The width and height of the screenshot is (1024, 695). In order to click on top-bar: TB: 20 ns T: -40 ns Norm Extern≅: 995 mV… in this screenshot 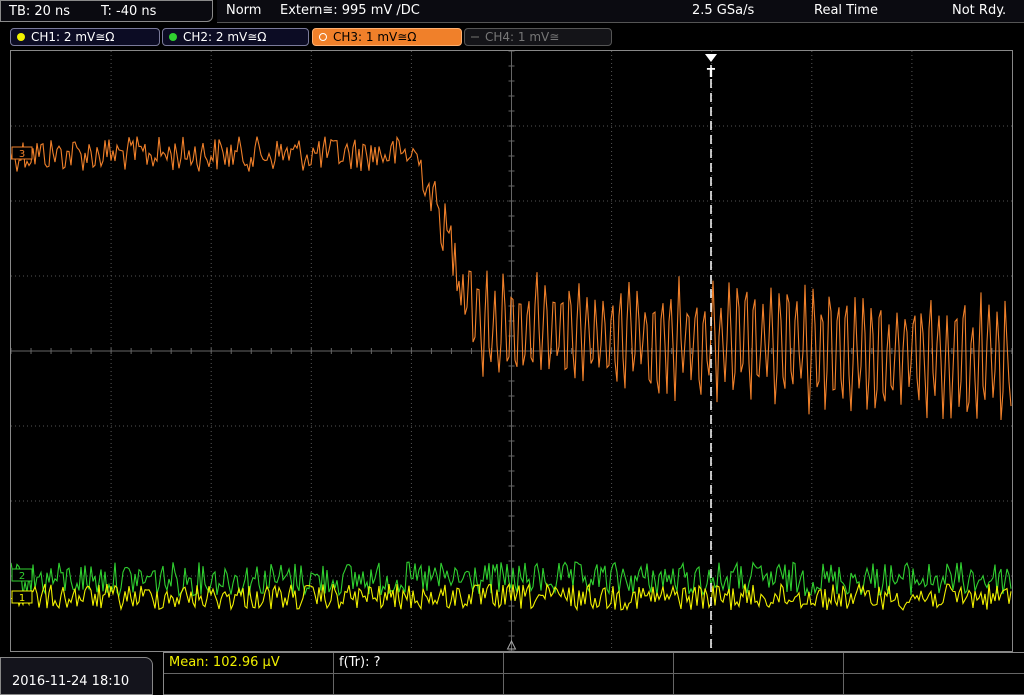, I will do `click(512, 12)`.